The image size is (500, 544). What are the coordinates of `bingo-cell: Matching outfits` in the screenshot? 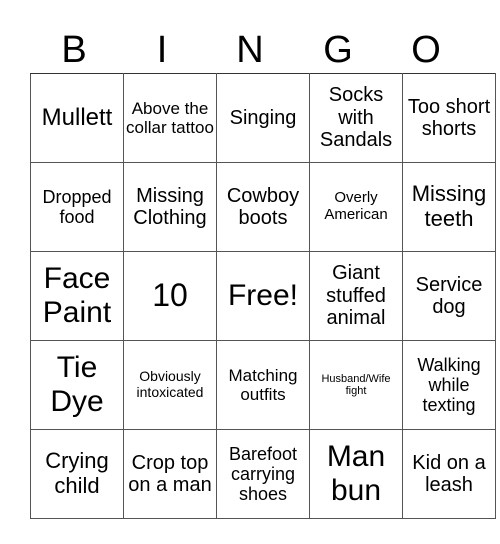 It's located at (263, 385).